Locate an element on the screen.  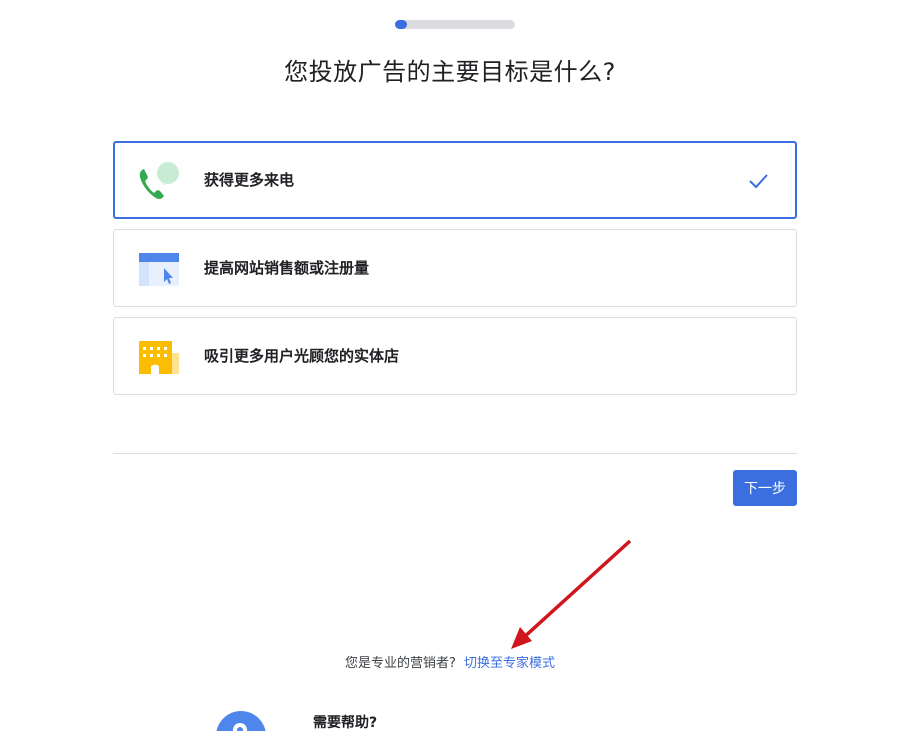
option-label: 获得更多来电 is located at coordinates (249, 180).